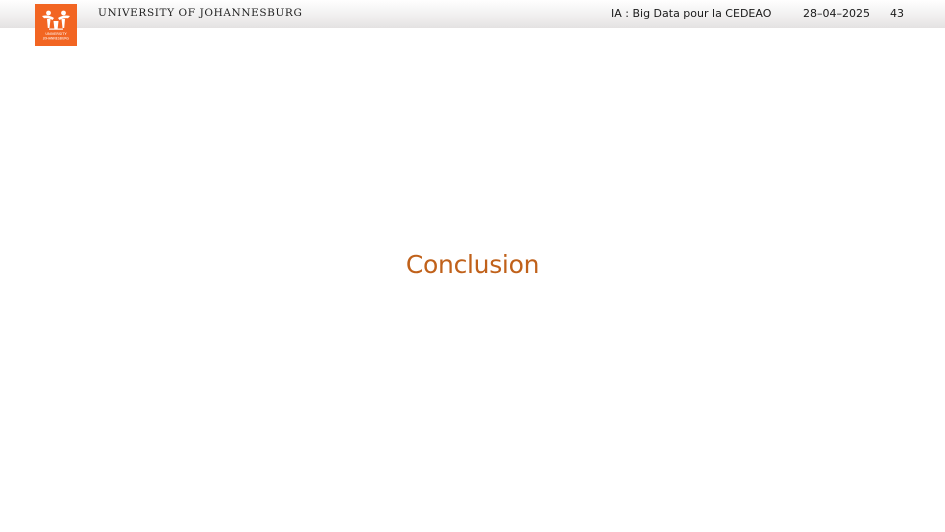 The width and height of the screenshot is (945, 532). What do you see at coordinates (200, 13) in the screenshot?
I see `institution-name: UNIVERSITY OF JOHANNESBURG` at bounding box center [200, 13].